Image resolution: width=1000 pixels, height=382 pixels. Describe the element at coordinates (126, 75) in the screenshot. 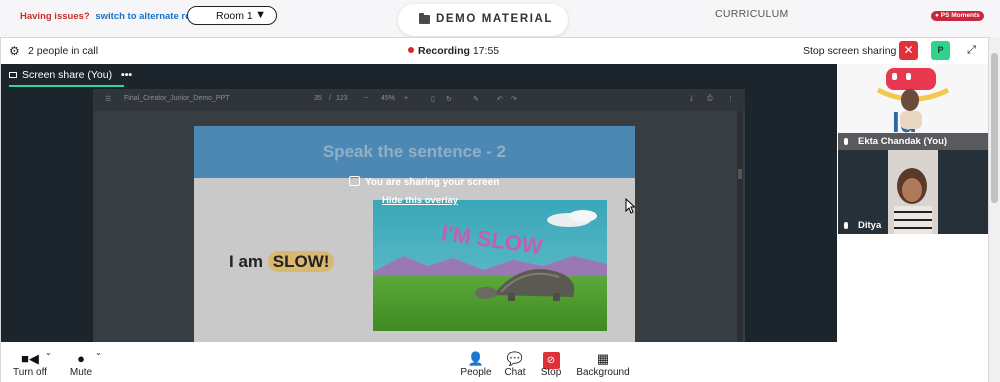

I see `more-options-icon: •••` at that location.